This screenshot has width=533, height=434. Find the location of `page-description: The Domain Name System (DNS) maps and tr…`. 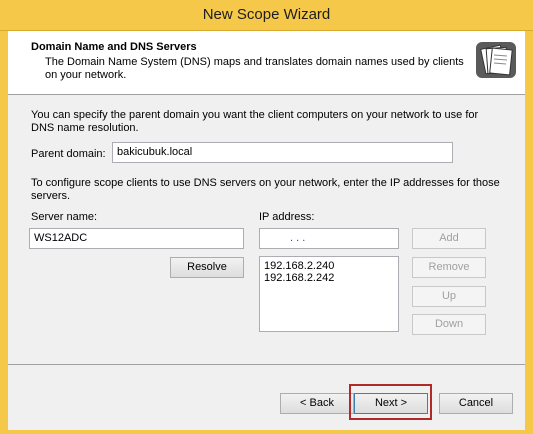

page-description: The Domain Name System (DNS) maps and tr… is located at coordinates (254, 68).